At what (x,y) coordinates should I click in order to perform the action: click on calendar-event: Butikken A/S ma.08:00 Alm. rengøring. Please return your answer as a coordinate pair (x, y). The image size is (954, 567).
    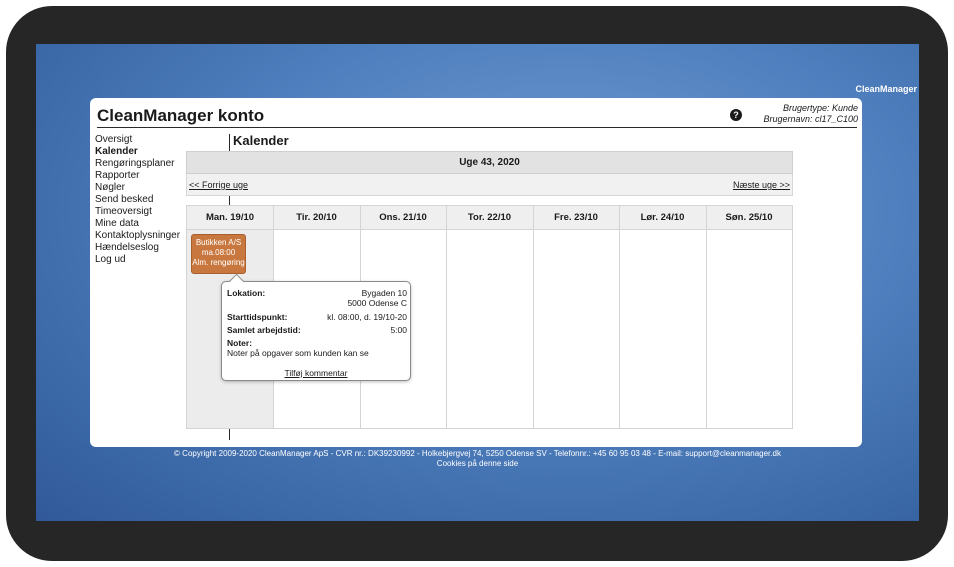
    Looking at the image, I should click on (218, 254).